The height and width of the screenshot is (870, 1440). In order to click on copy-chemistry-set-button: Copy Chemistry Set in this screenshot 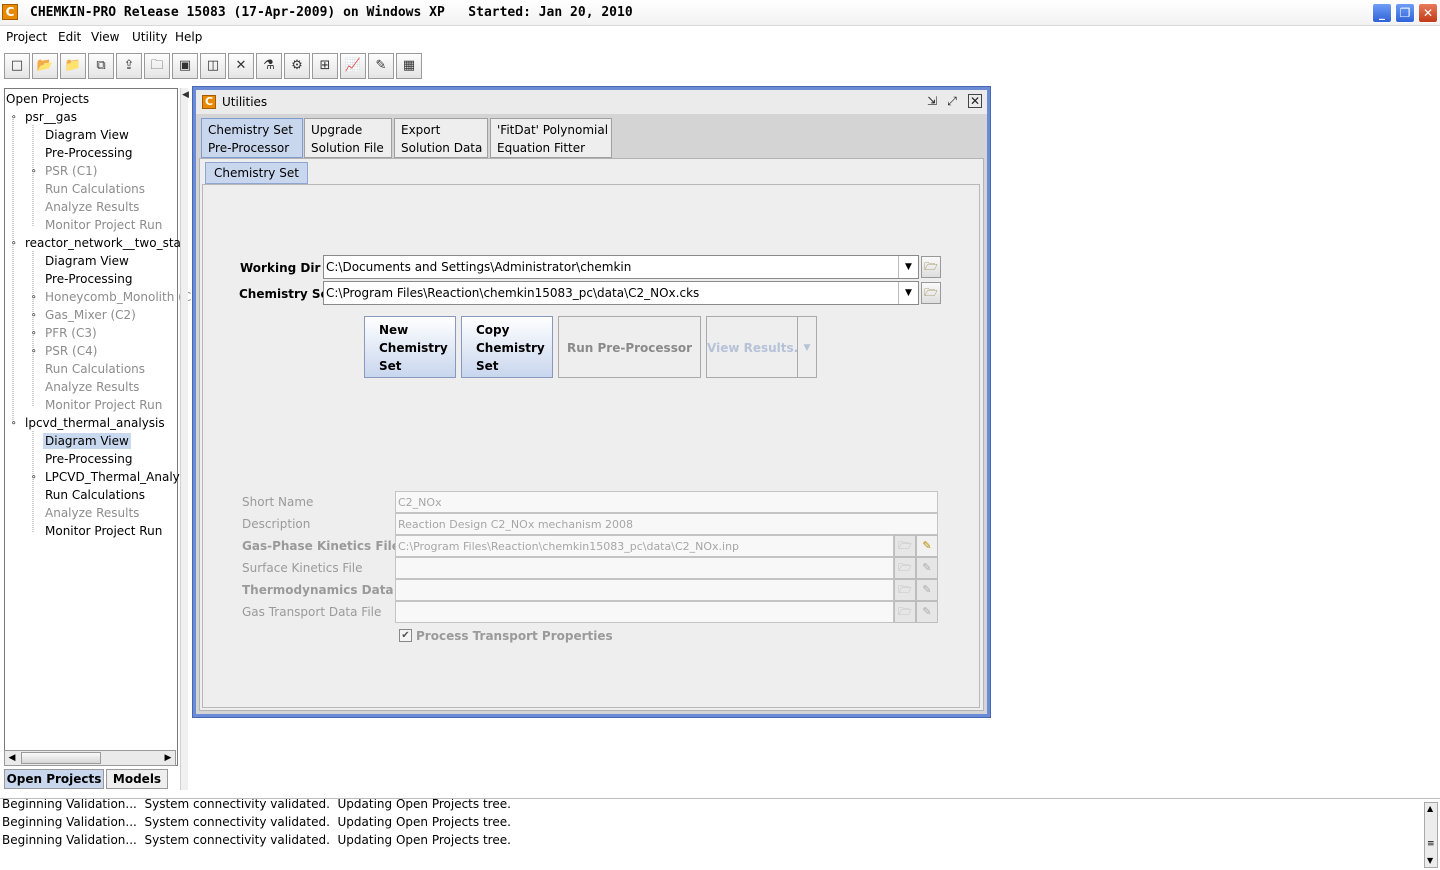, I will do `click(507, 347)`.